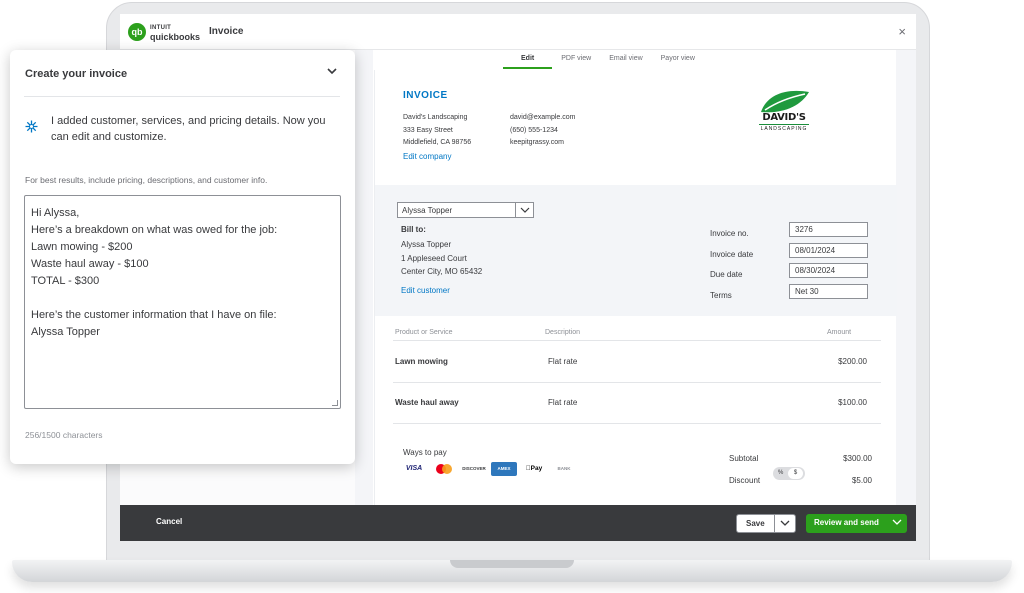  What do you see at coordinates (828, 270) in the screenshot?
I see `due-date-field: 08/30/2024` at bounding box center [828, 270].